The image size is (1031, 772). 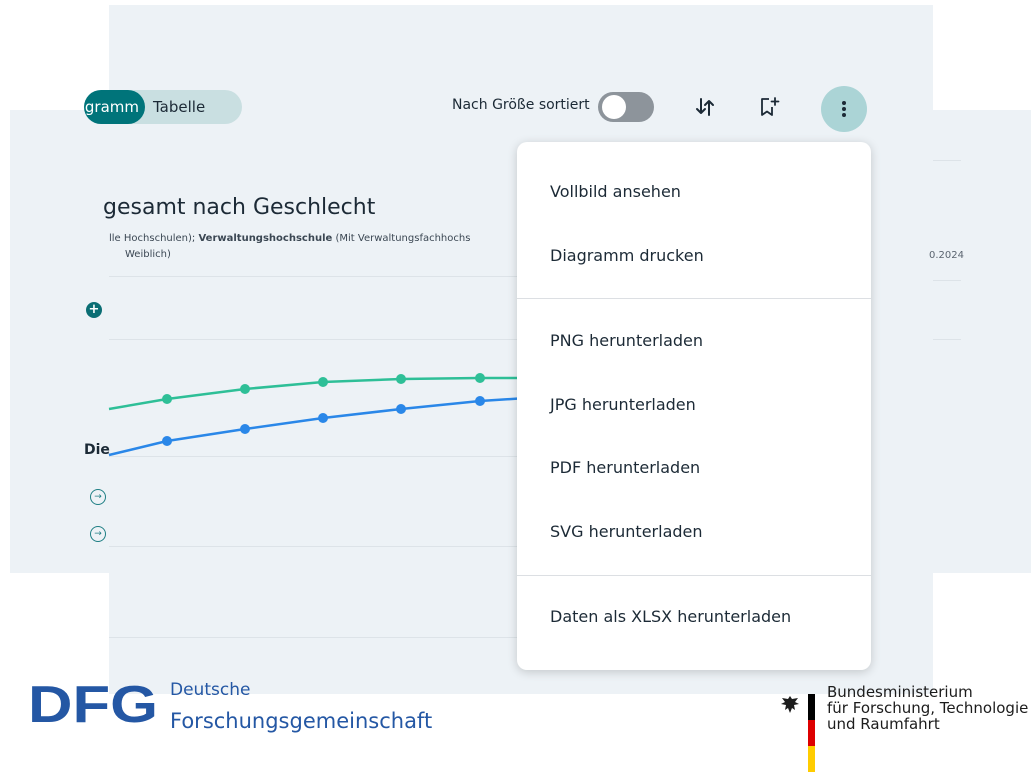 I want to click on menu-item-jpg: JPG herunterladen, so click(x=623, y=405).